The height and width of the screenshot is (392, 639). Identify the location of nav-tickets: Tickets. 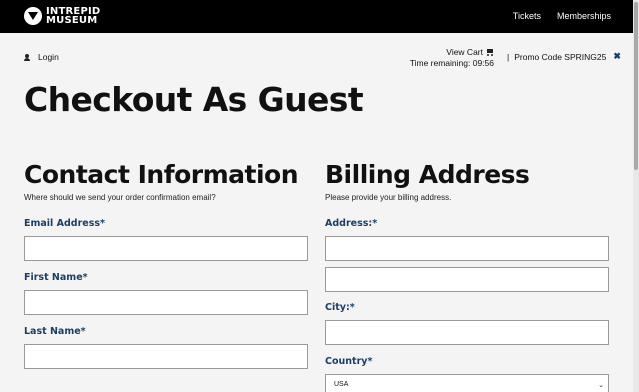
(527, 16).